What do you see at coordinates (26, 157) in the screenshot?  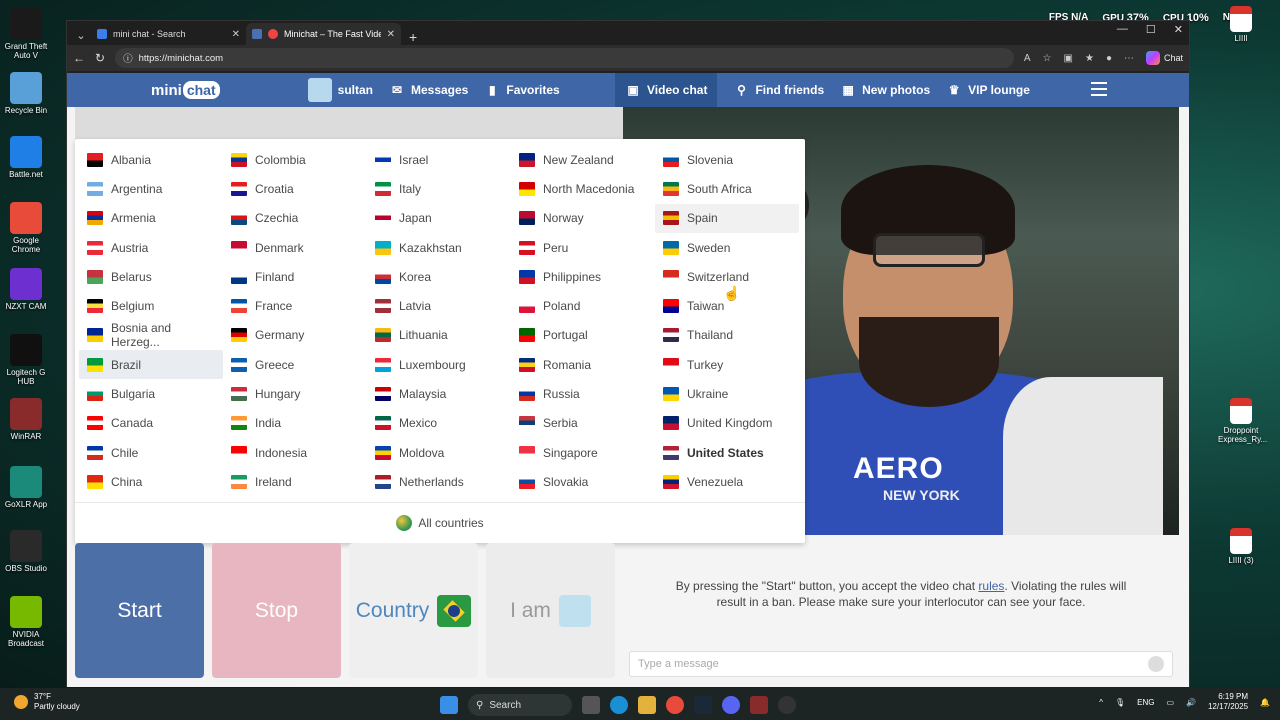 I see `desktop-icon: Battle.net` at bounding box center [26, 157].